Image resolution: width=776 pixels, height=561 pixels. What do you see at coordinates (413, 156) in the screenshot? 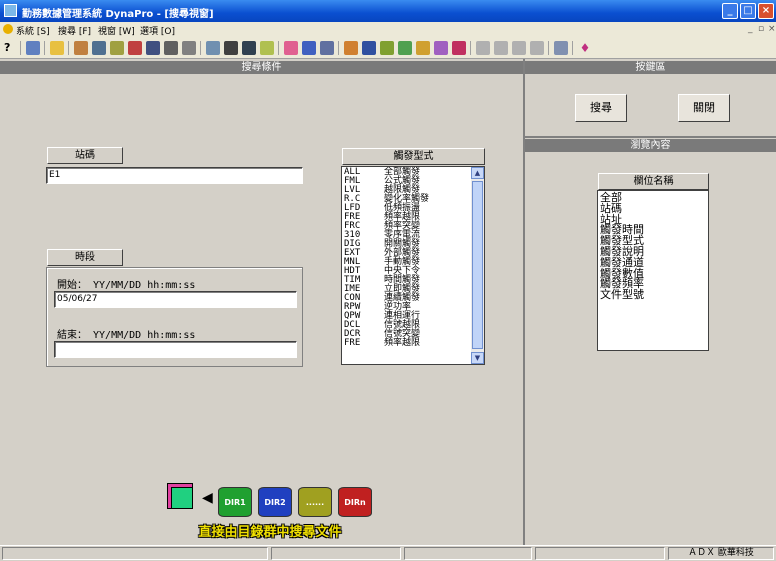
I see `trigger-type-label: 觸發型式` at bounding box center [413, 156].